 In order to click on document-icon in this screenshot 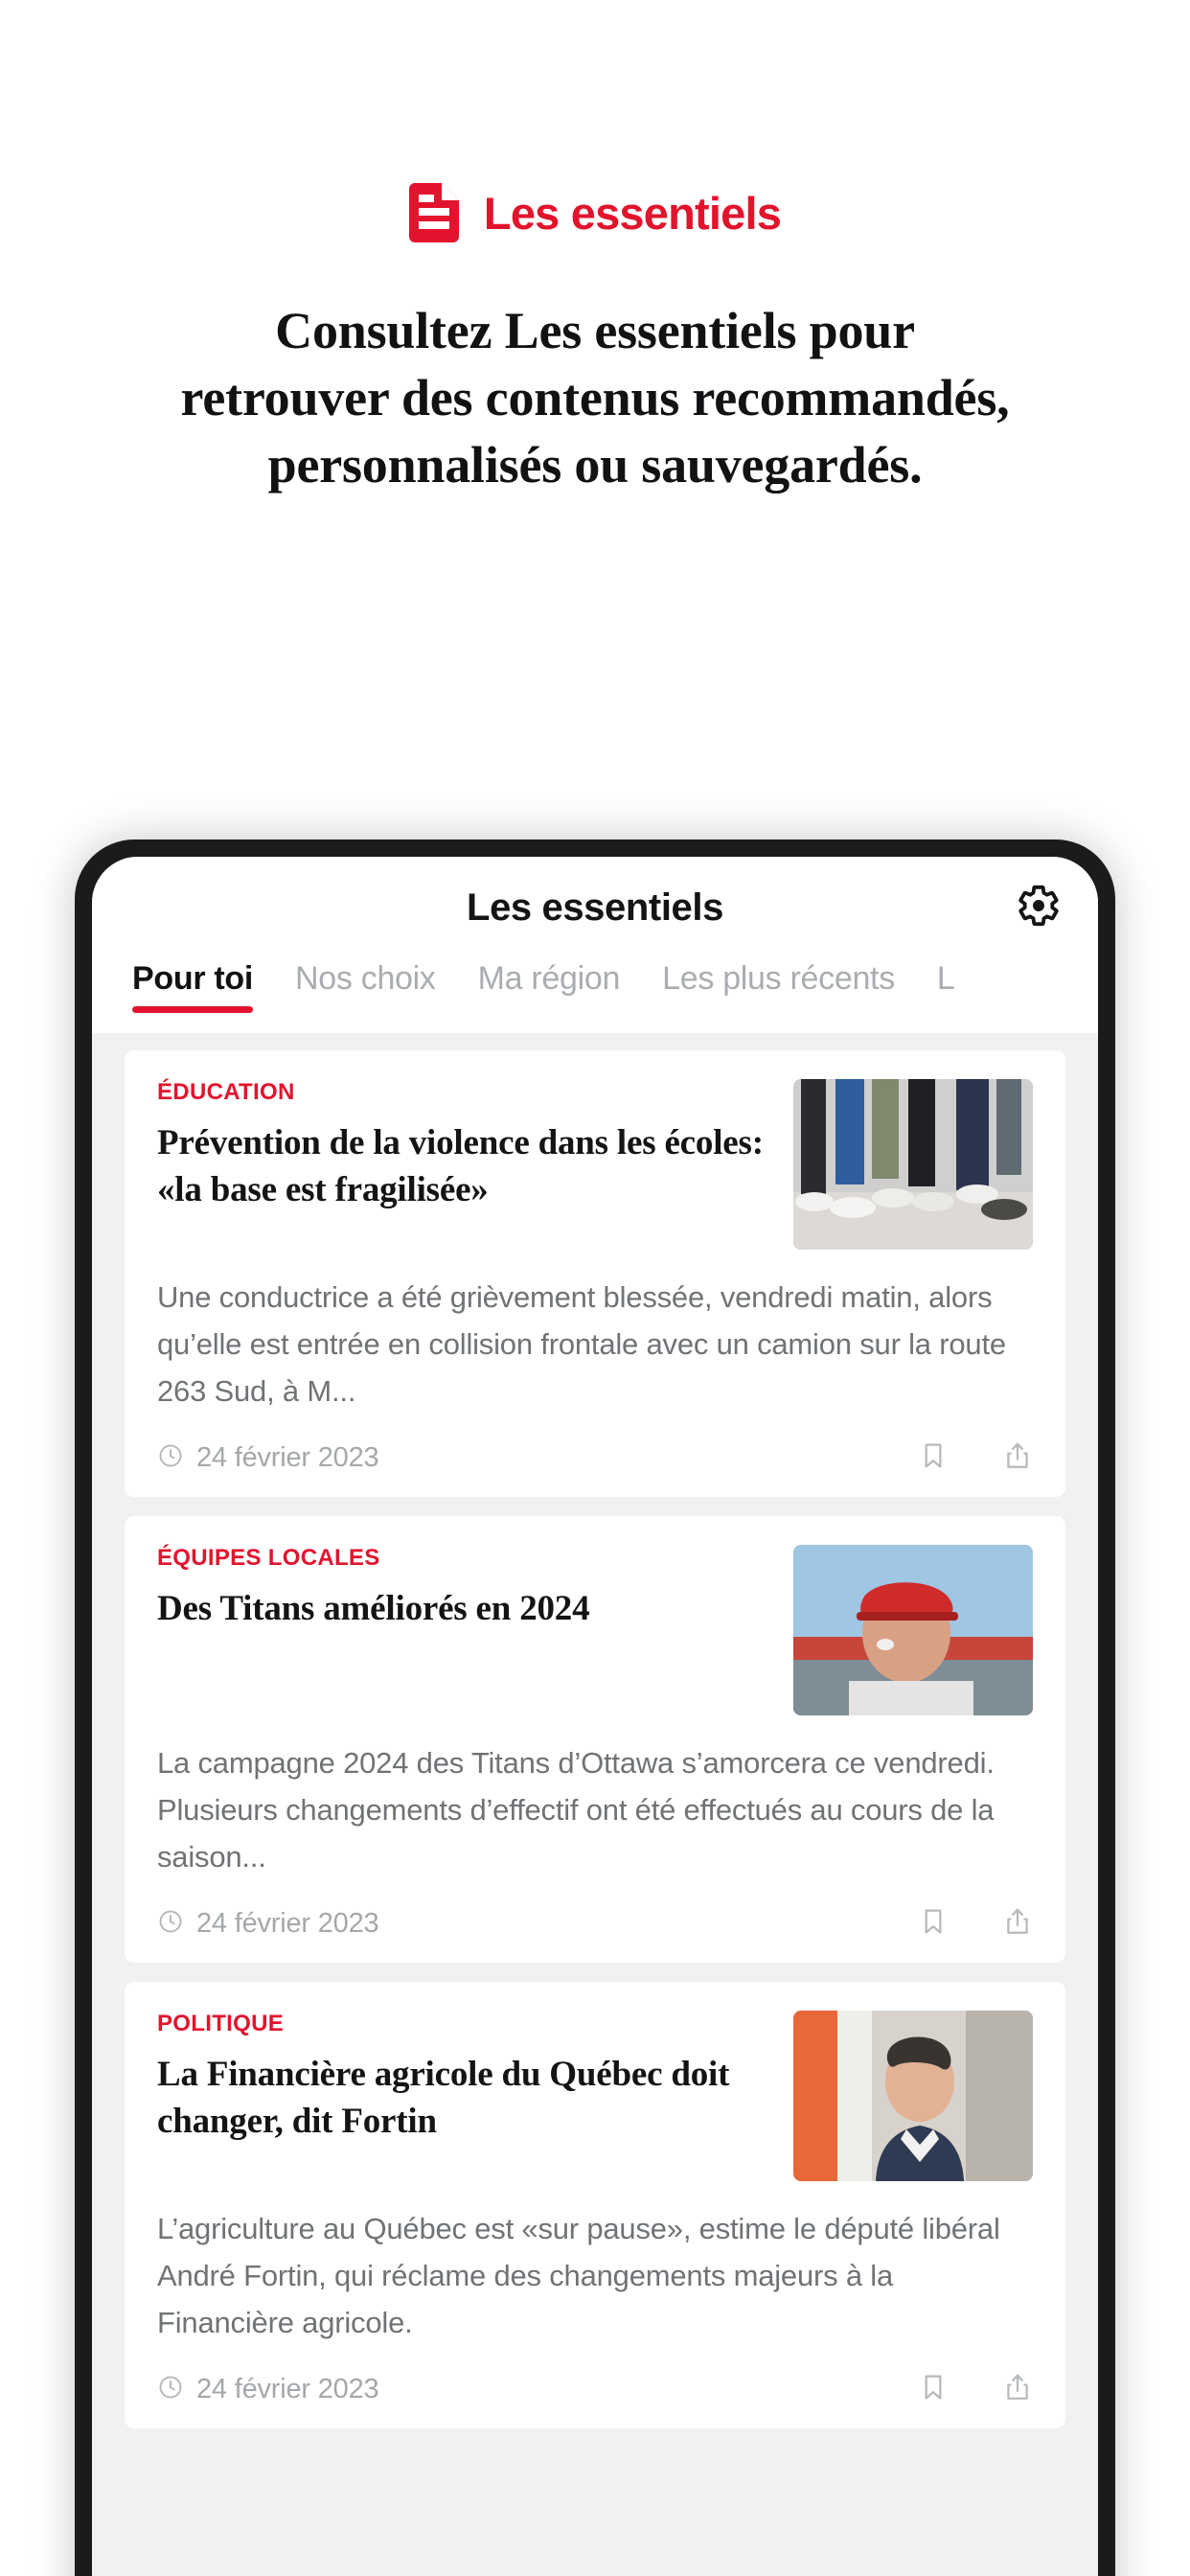, I will do `click(434, 212)`.